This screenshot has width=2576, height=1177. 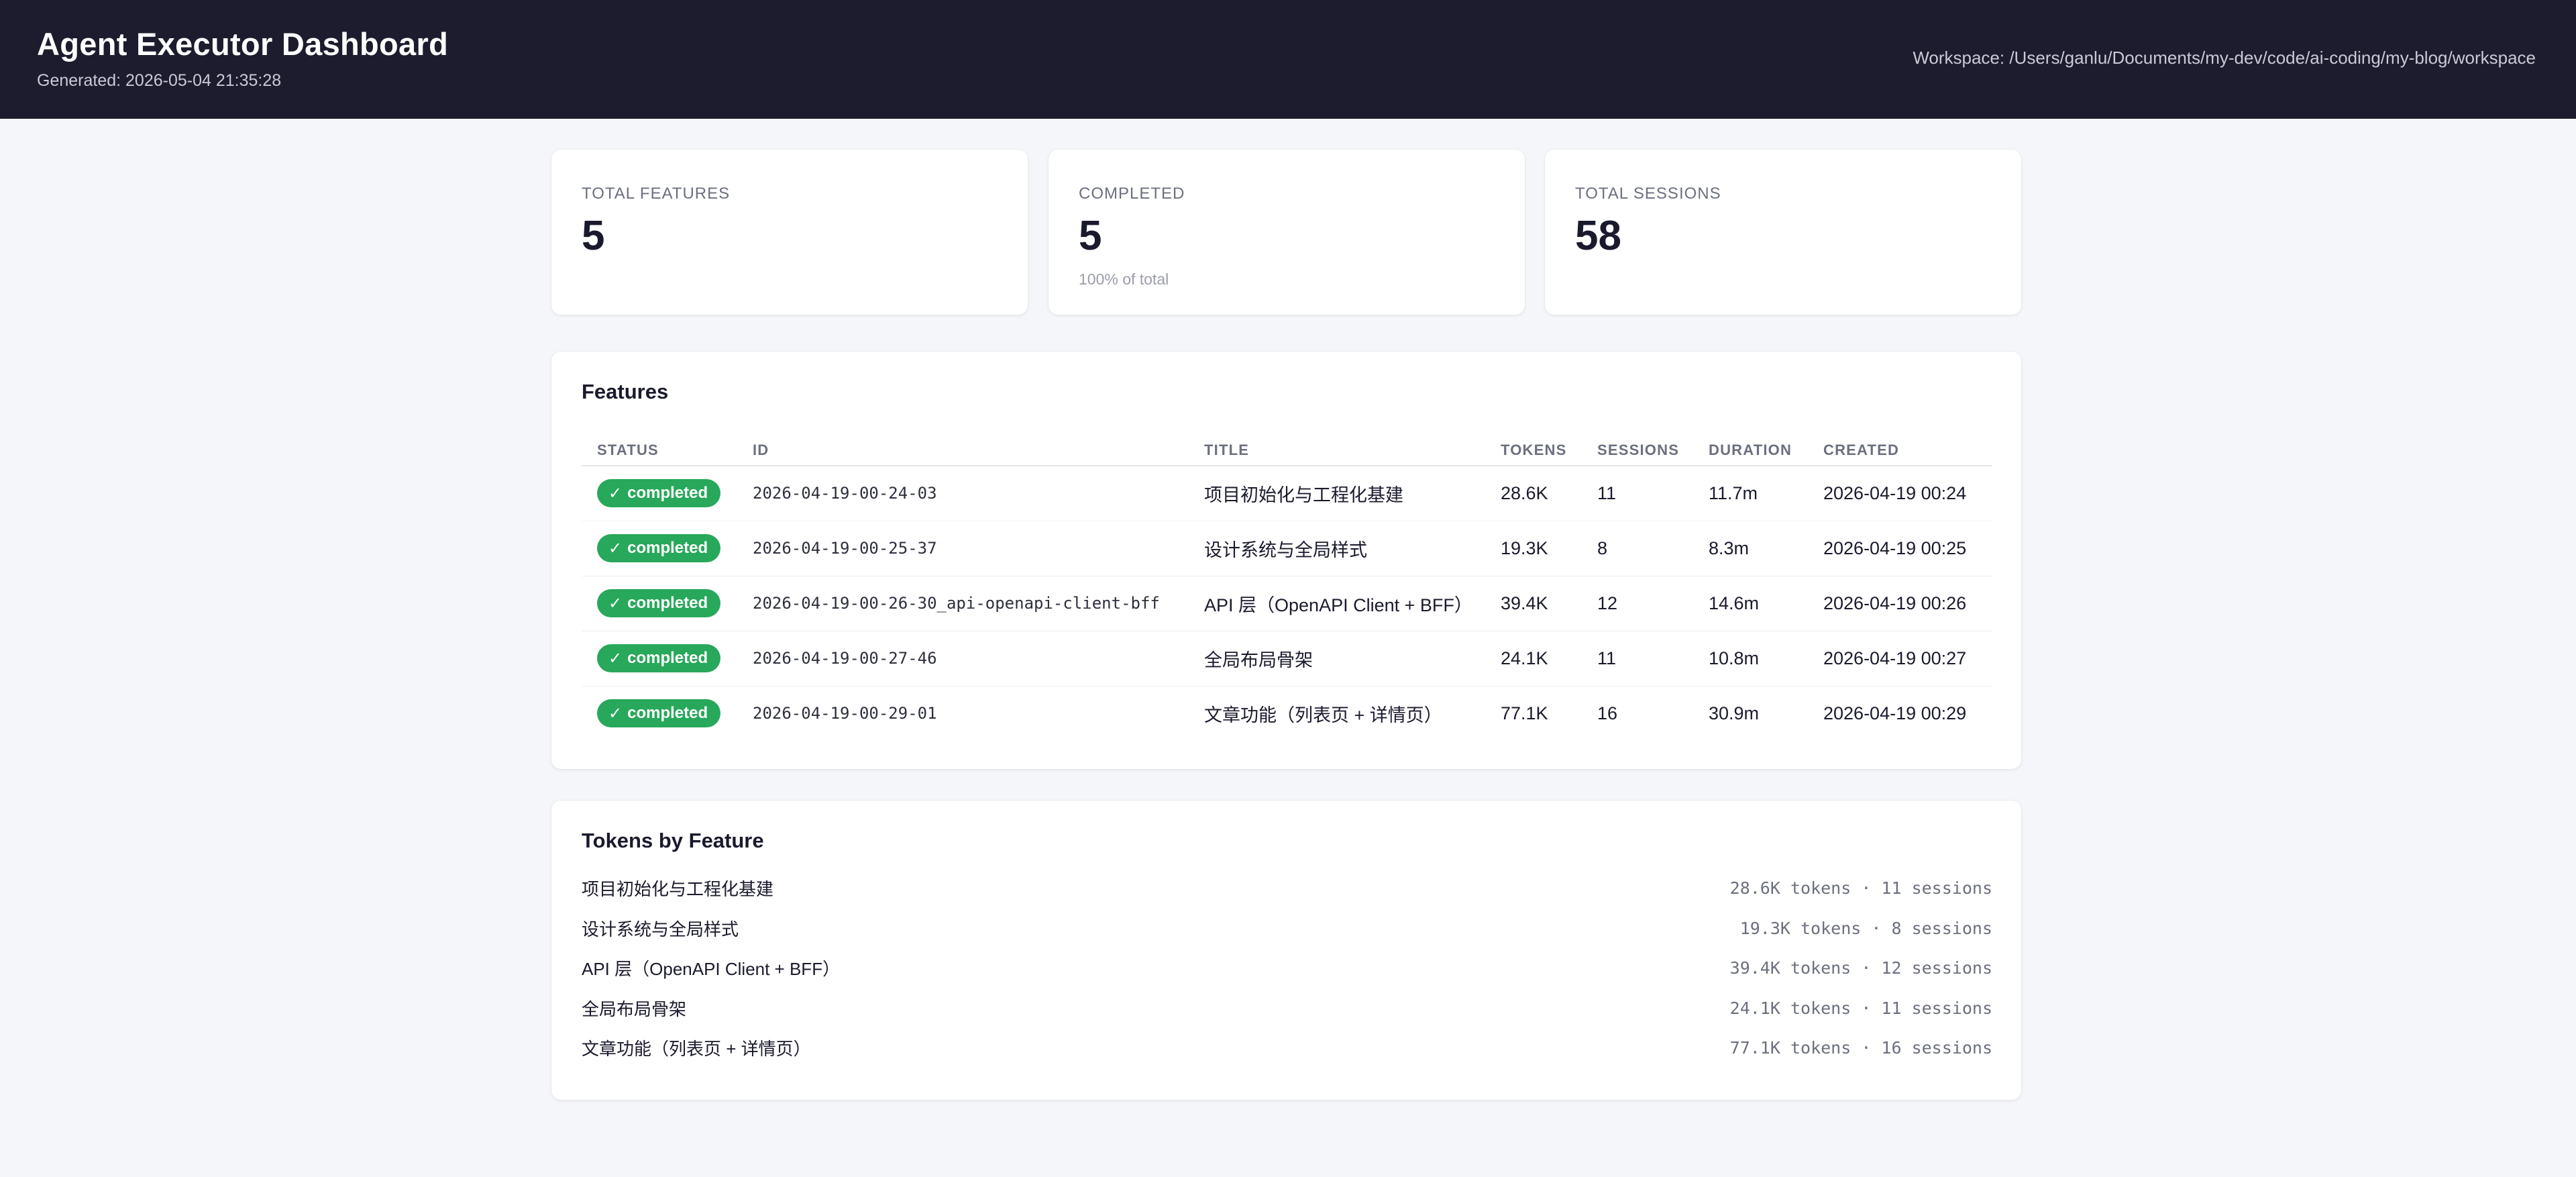 I want to click on feature-created: 2026-04-19 00:27, so click(x=1900, y=658).